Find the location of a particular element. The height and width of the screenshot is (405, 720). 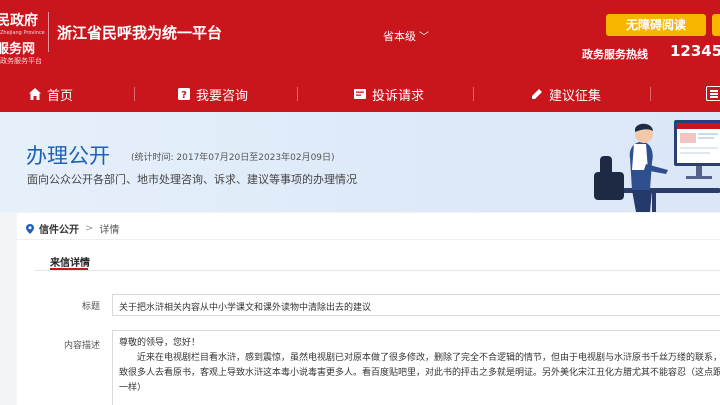

nav-item-label: 建议征集 is located at coordinates (575, 96).